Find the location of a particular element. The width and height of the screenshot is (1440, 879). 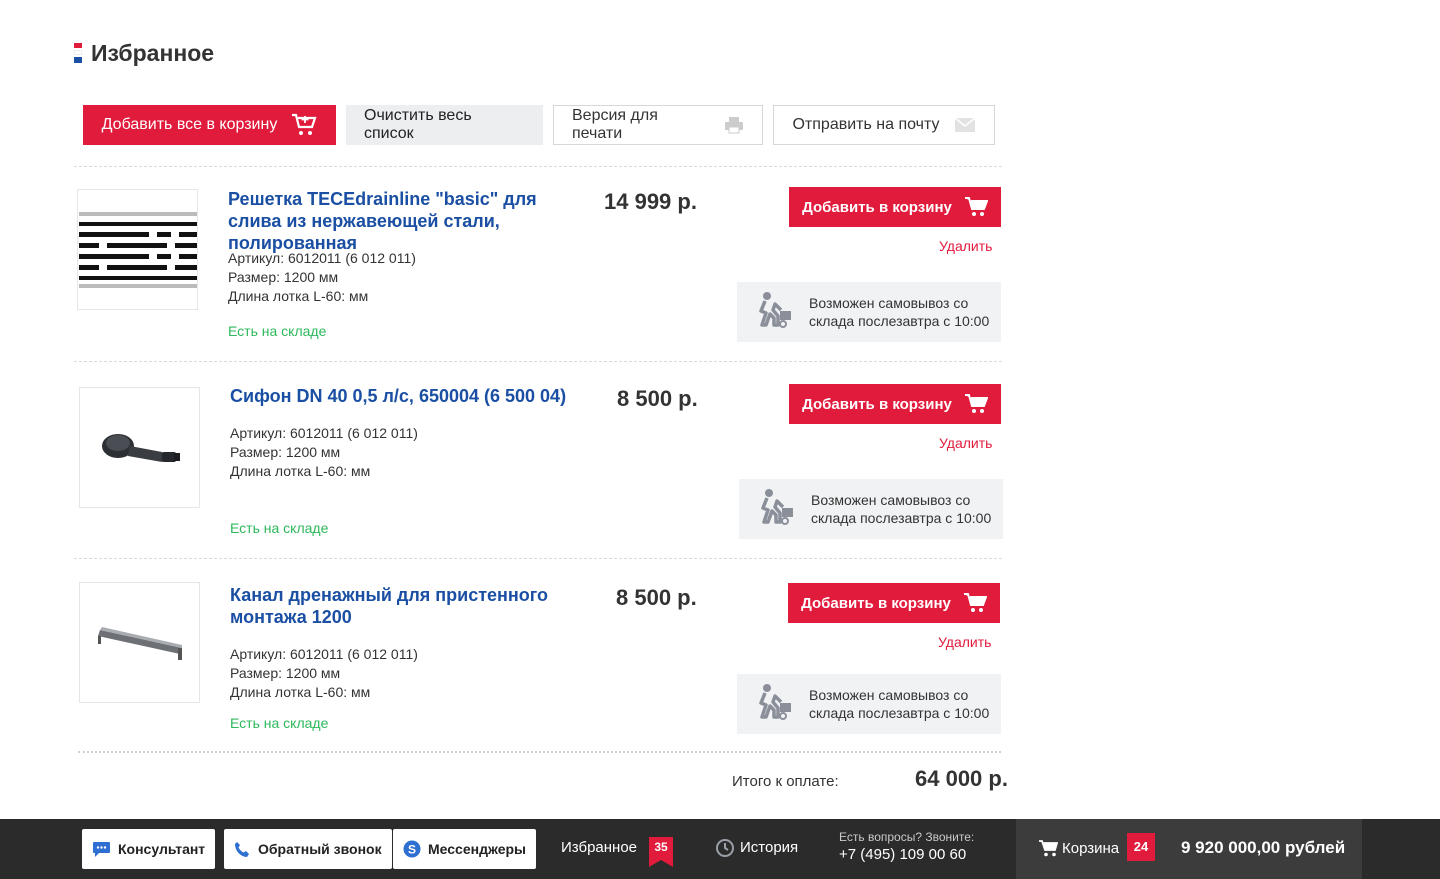

drain-channel-image is located at coordinates (139, 643).